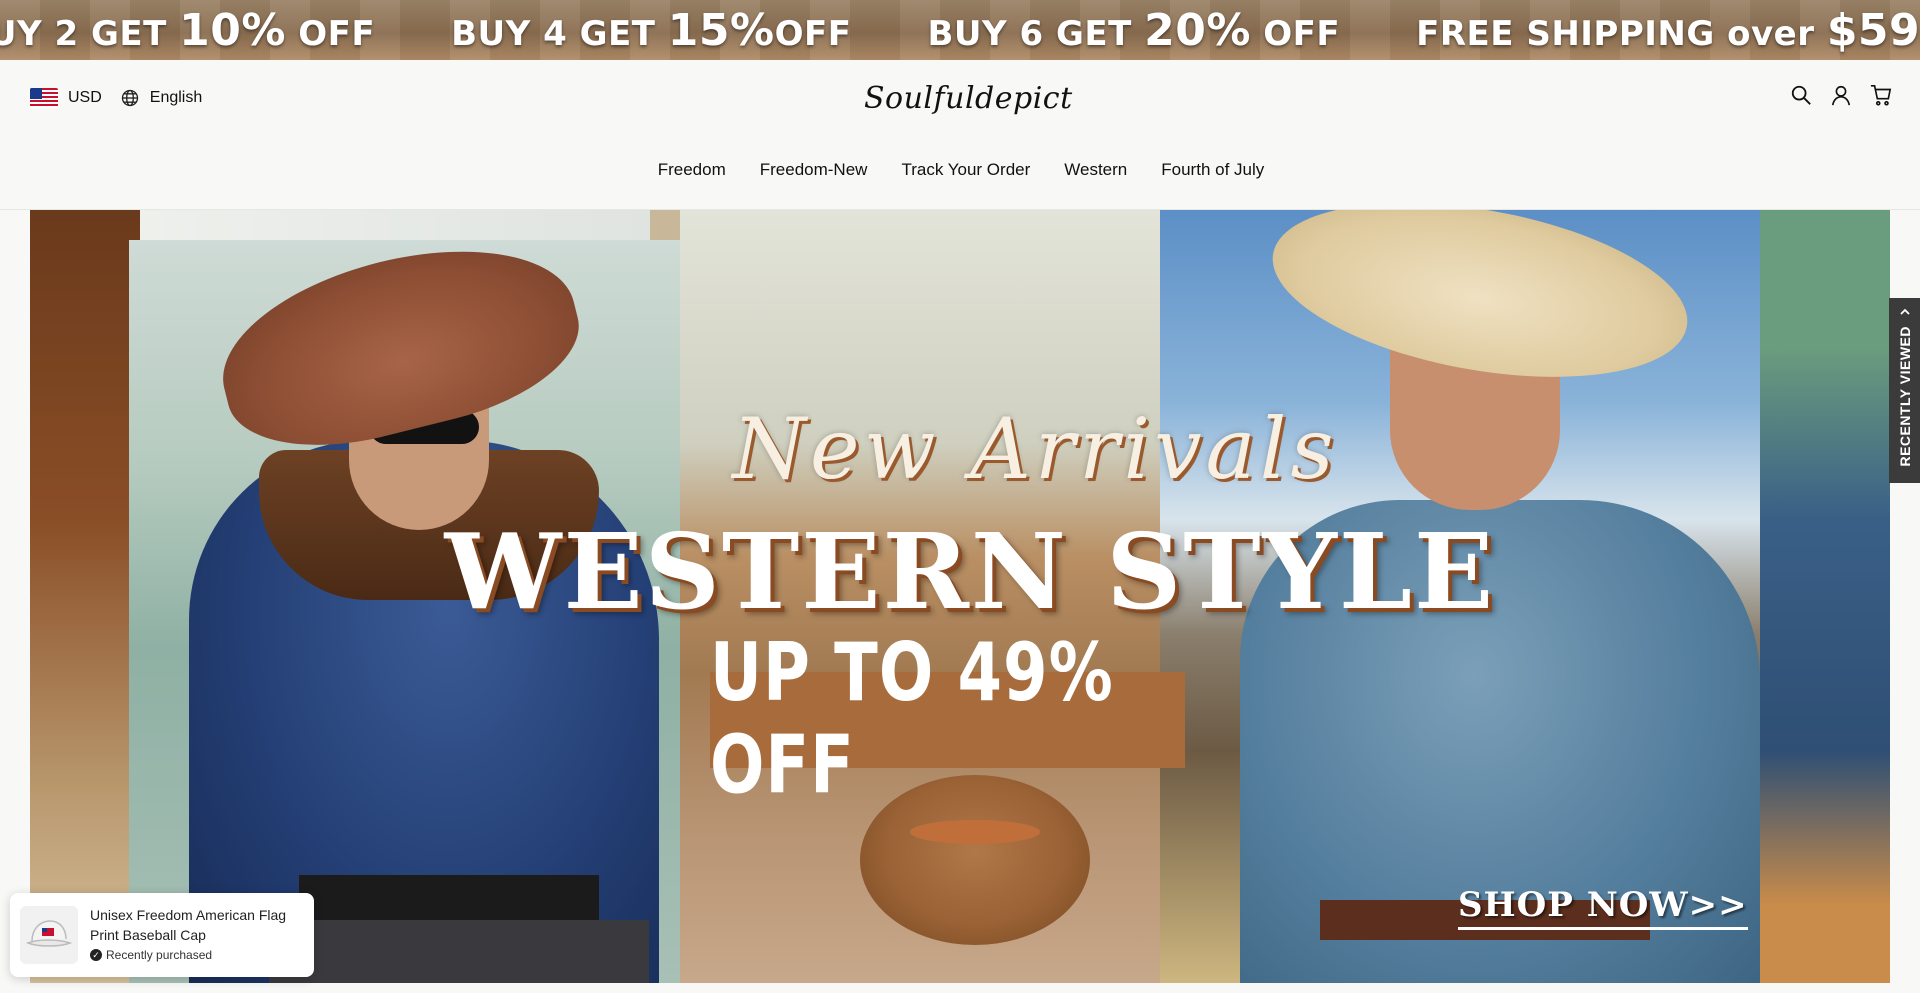 This screenshot has width=1920, height=993. What do you see at coordinates (1881, 95) in the screenshot?
I see `cart-icon` at bounding box center [1881, 95].